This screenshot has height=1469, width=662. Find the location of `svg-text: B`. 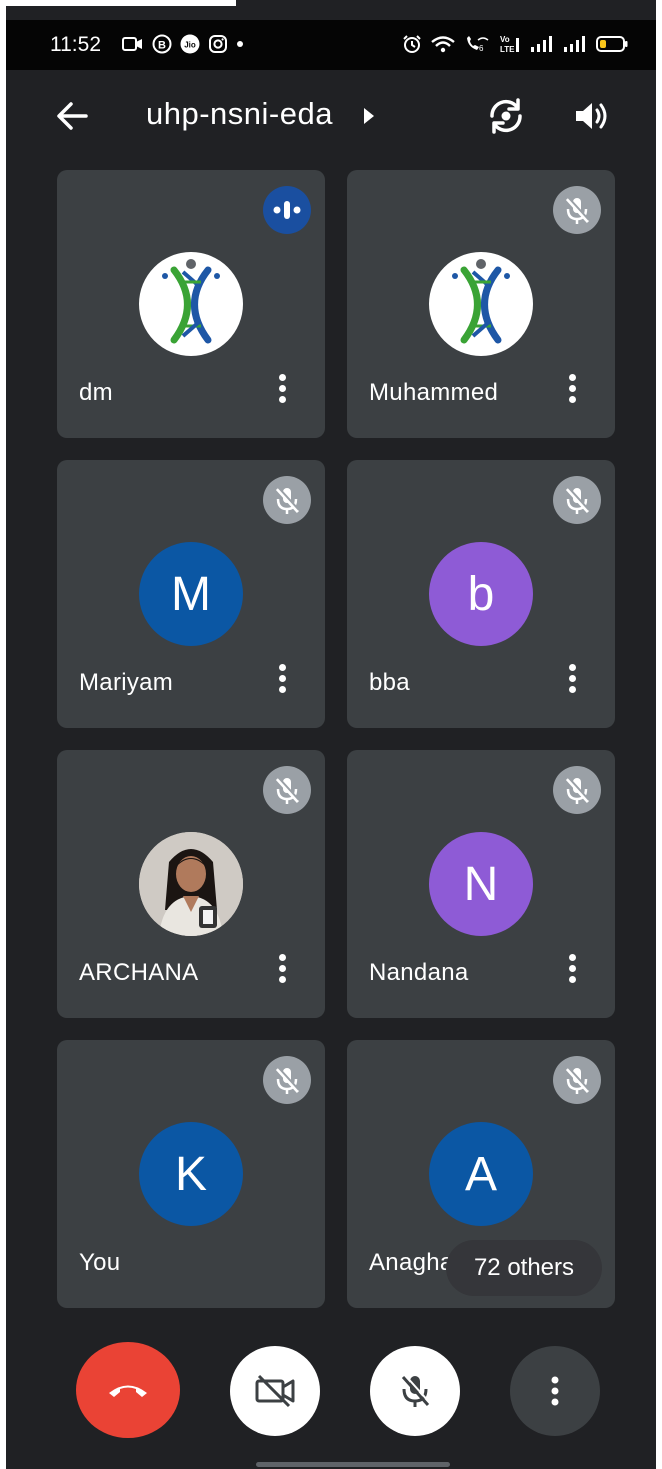

svg-text: B is located at coordinates (162, 46).